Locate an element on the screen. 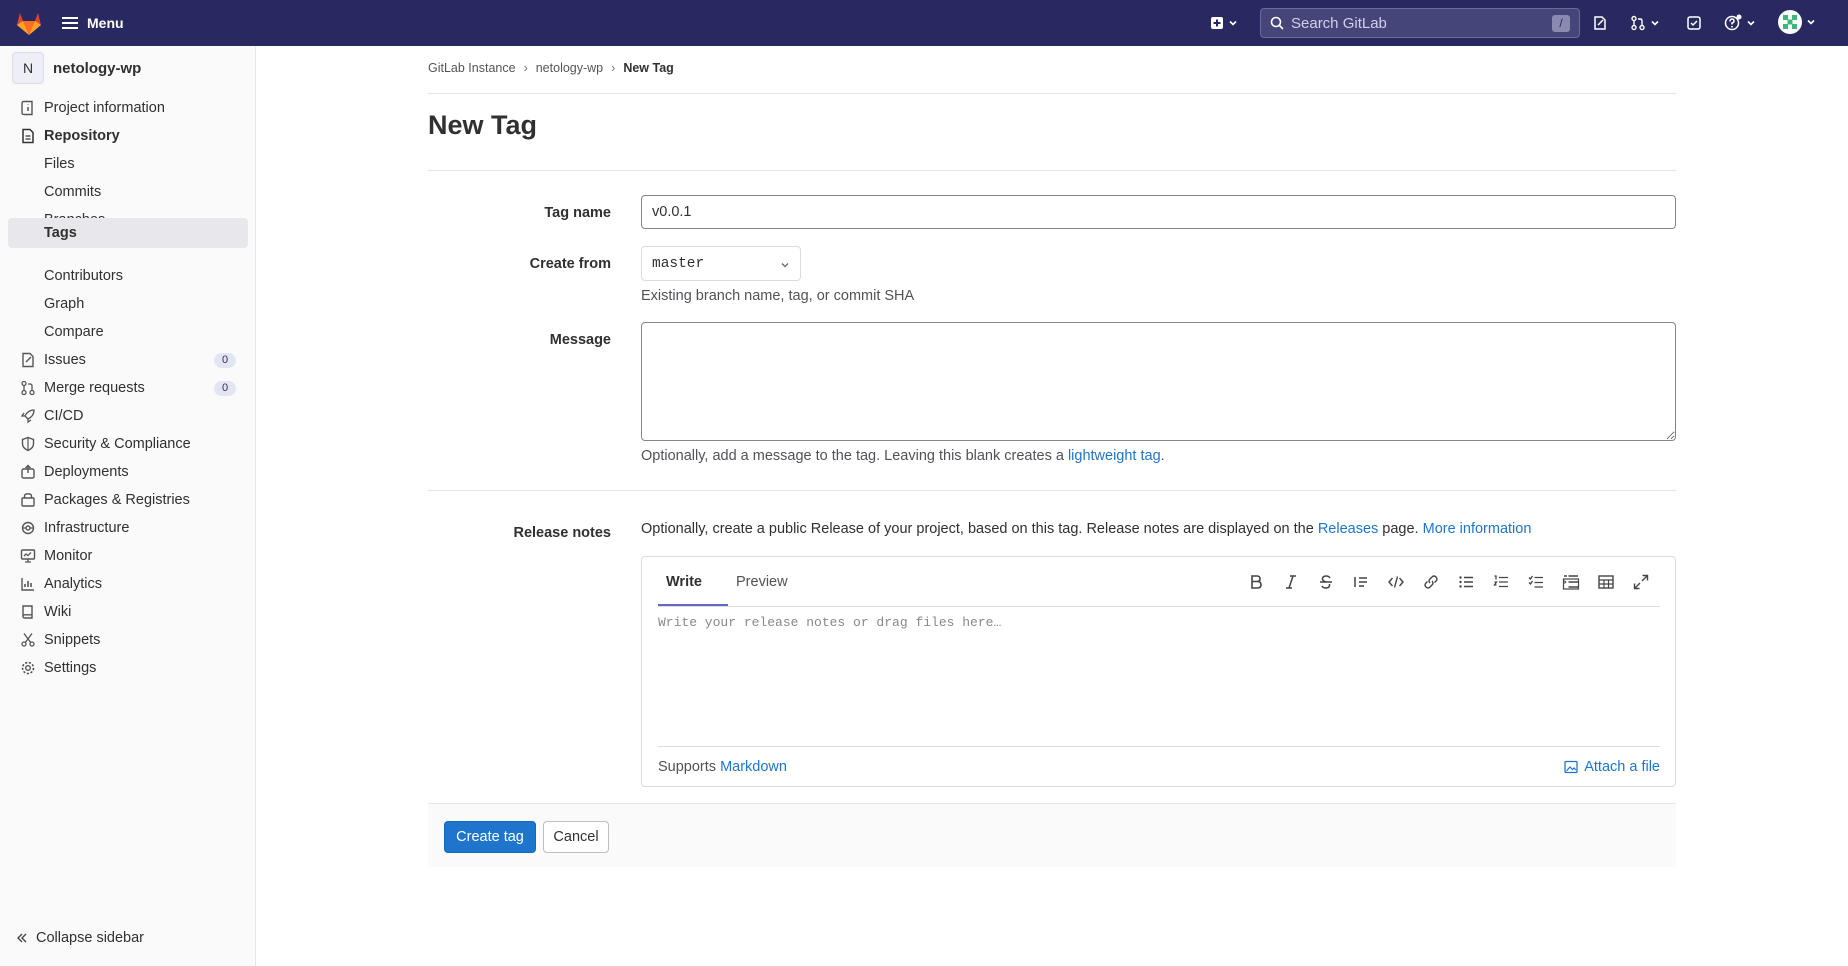 The height and width of the screenshot is (966, 1848). sidebar-item-settings: Settings is located at coordinates (128, 668).